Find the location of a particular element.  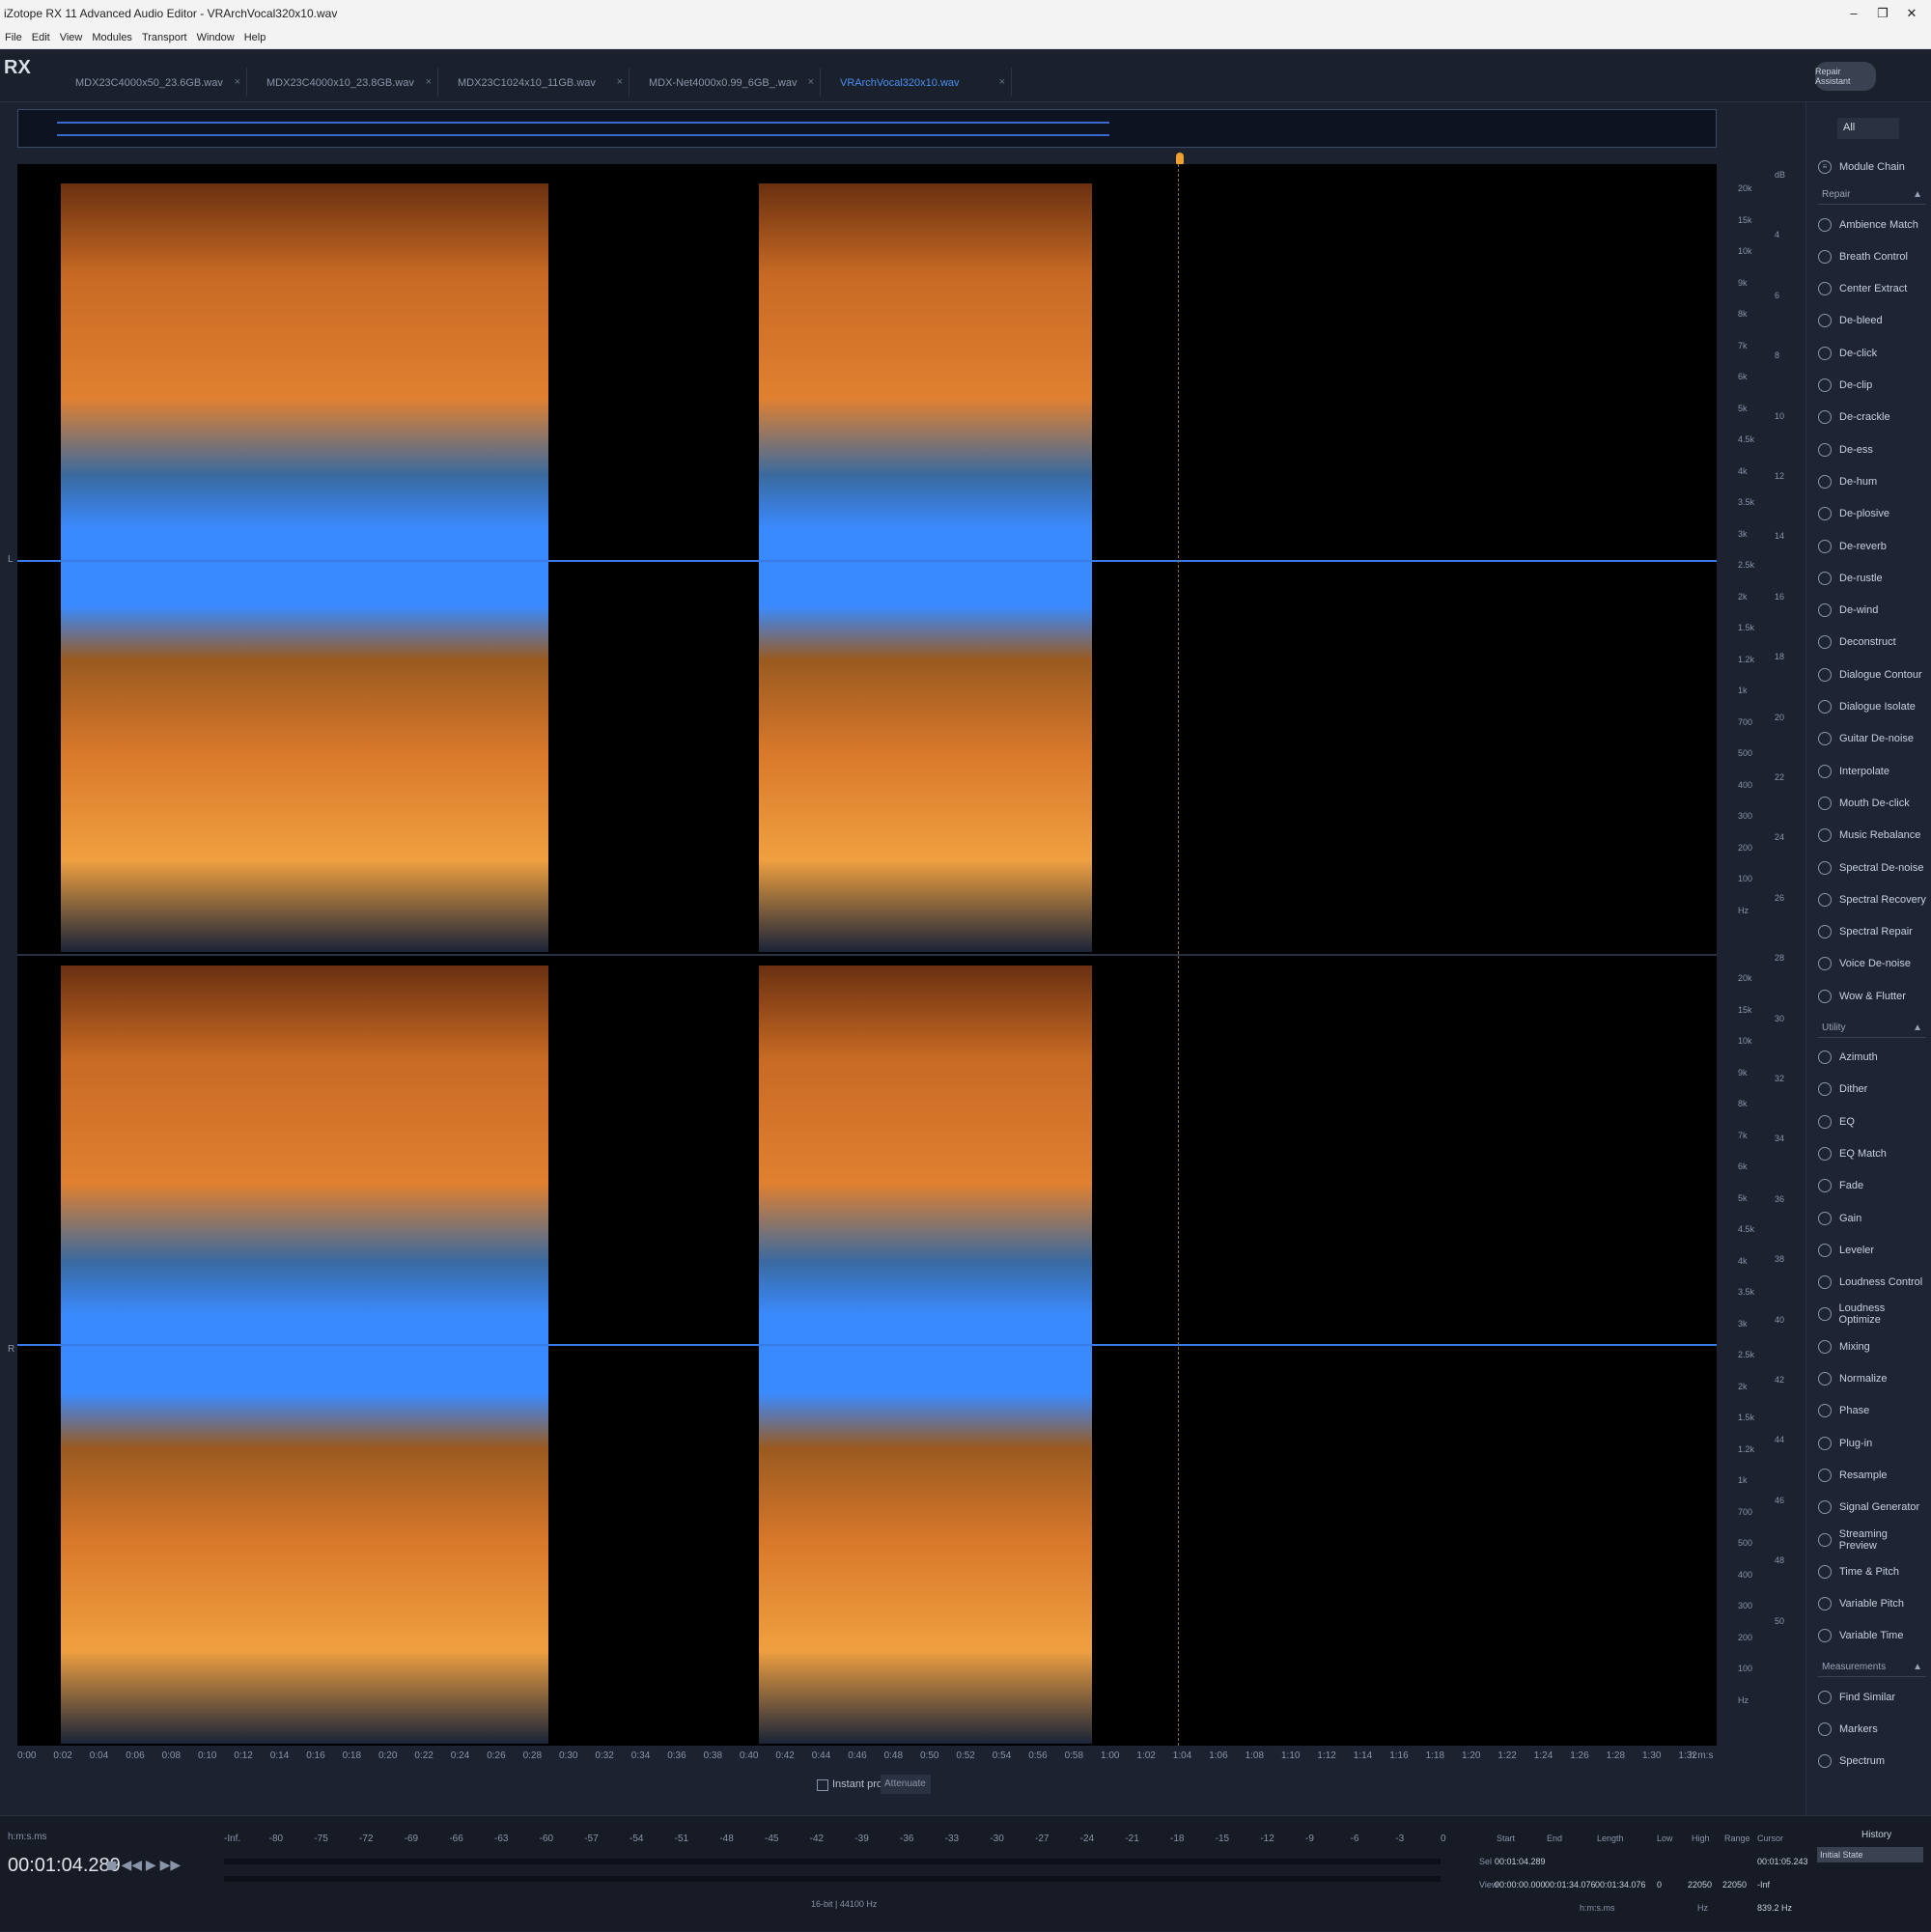

module-eq: EQ is located at coordinates (1872, 1122).